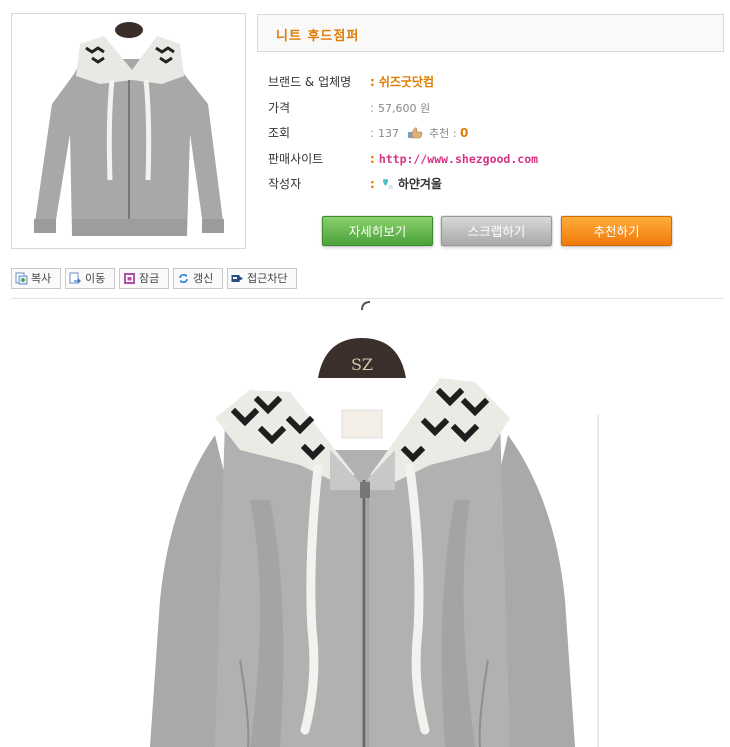  I want to click on block-access-icon, so click(237, 278).